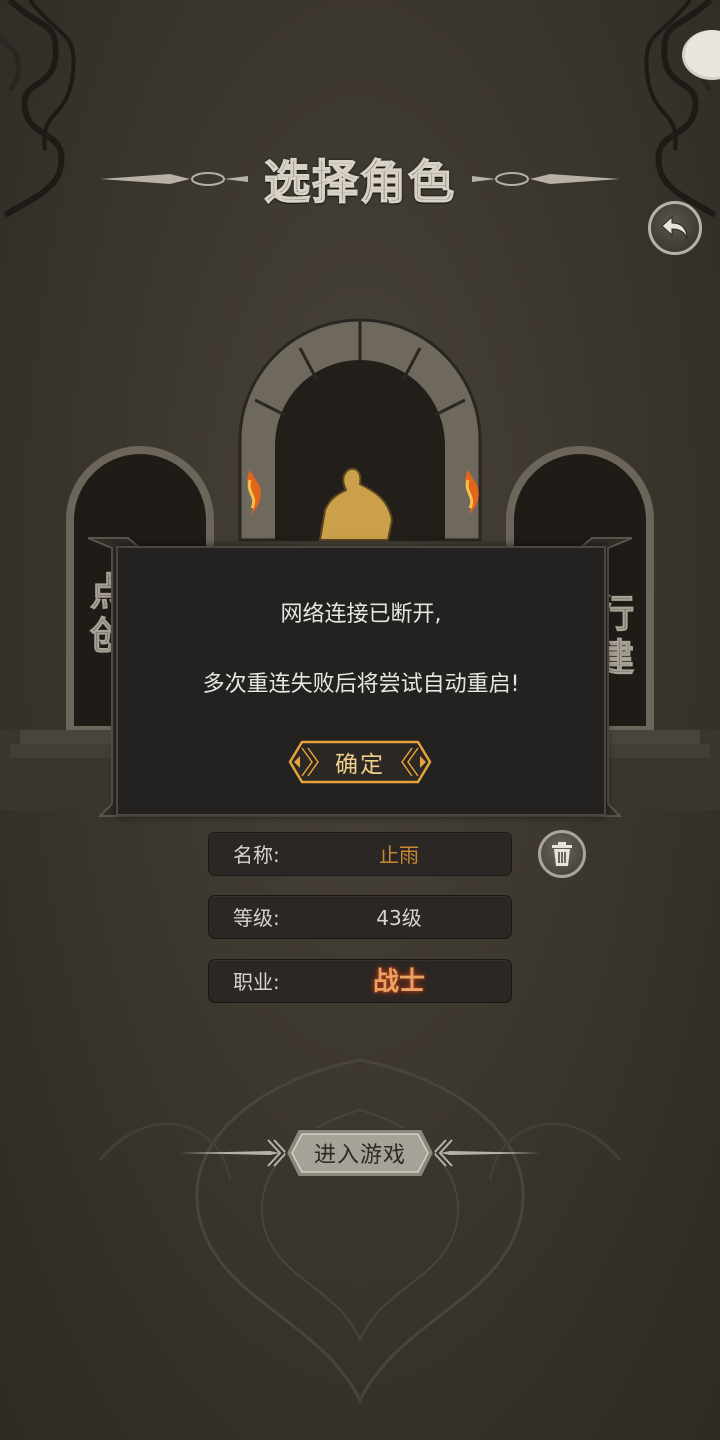 Image resolution: width=720 pixels, height=1440 pixels. Describe the element at coordinates (359, 182) in the screenshot. I see `page-title: 选择角色` at that location.